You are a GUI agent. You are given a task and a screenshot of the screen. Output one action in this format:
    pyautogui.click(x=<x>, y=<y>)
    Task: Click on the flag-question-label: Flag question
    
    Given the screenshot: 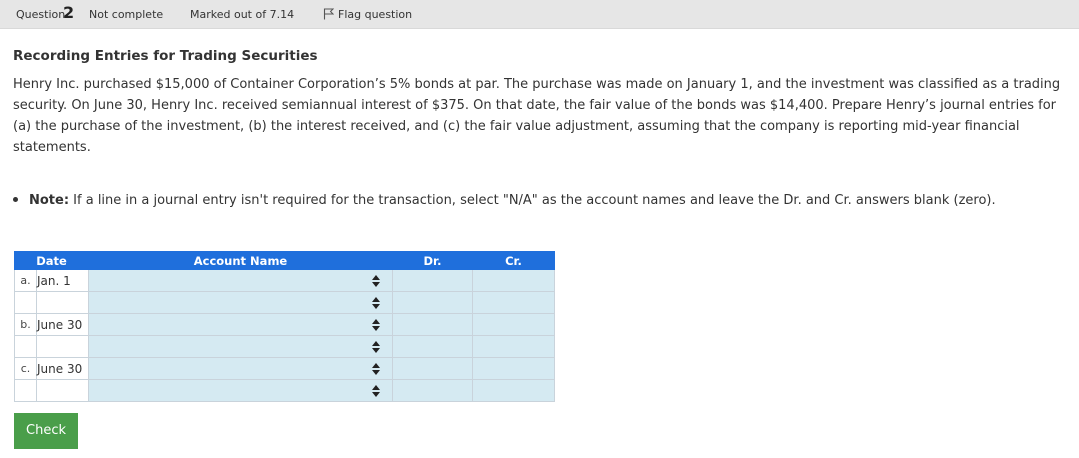 What is the action you would take?
    pyautogui.click(x=375, y=14)
    